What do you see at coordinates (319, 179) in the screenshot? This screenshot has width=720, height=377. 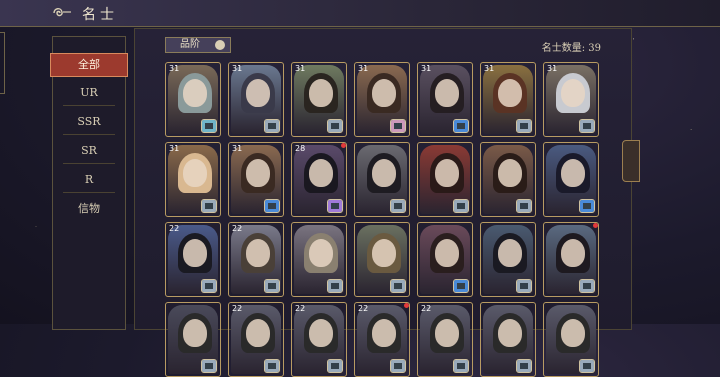 I see `hero-card: 28` at bounding box center [319, 179].